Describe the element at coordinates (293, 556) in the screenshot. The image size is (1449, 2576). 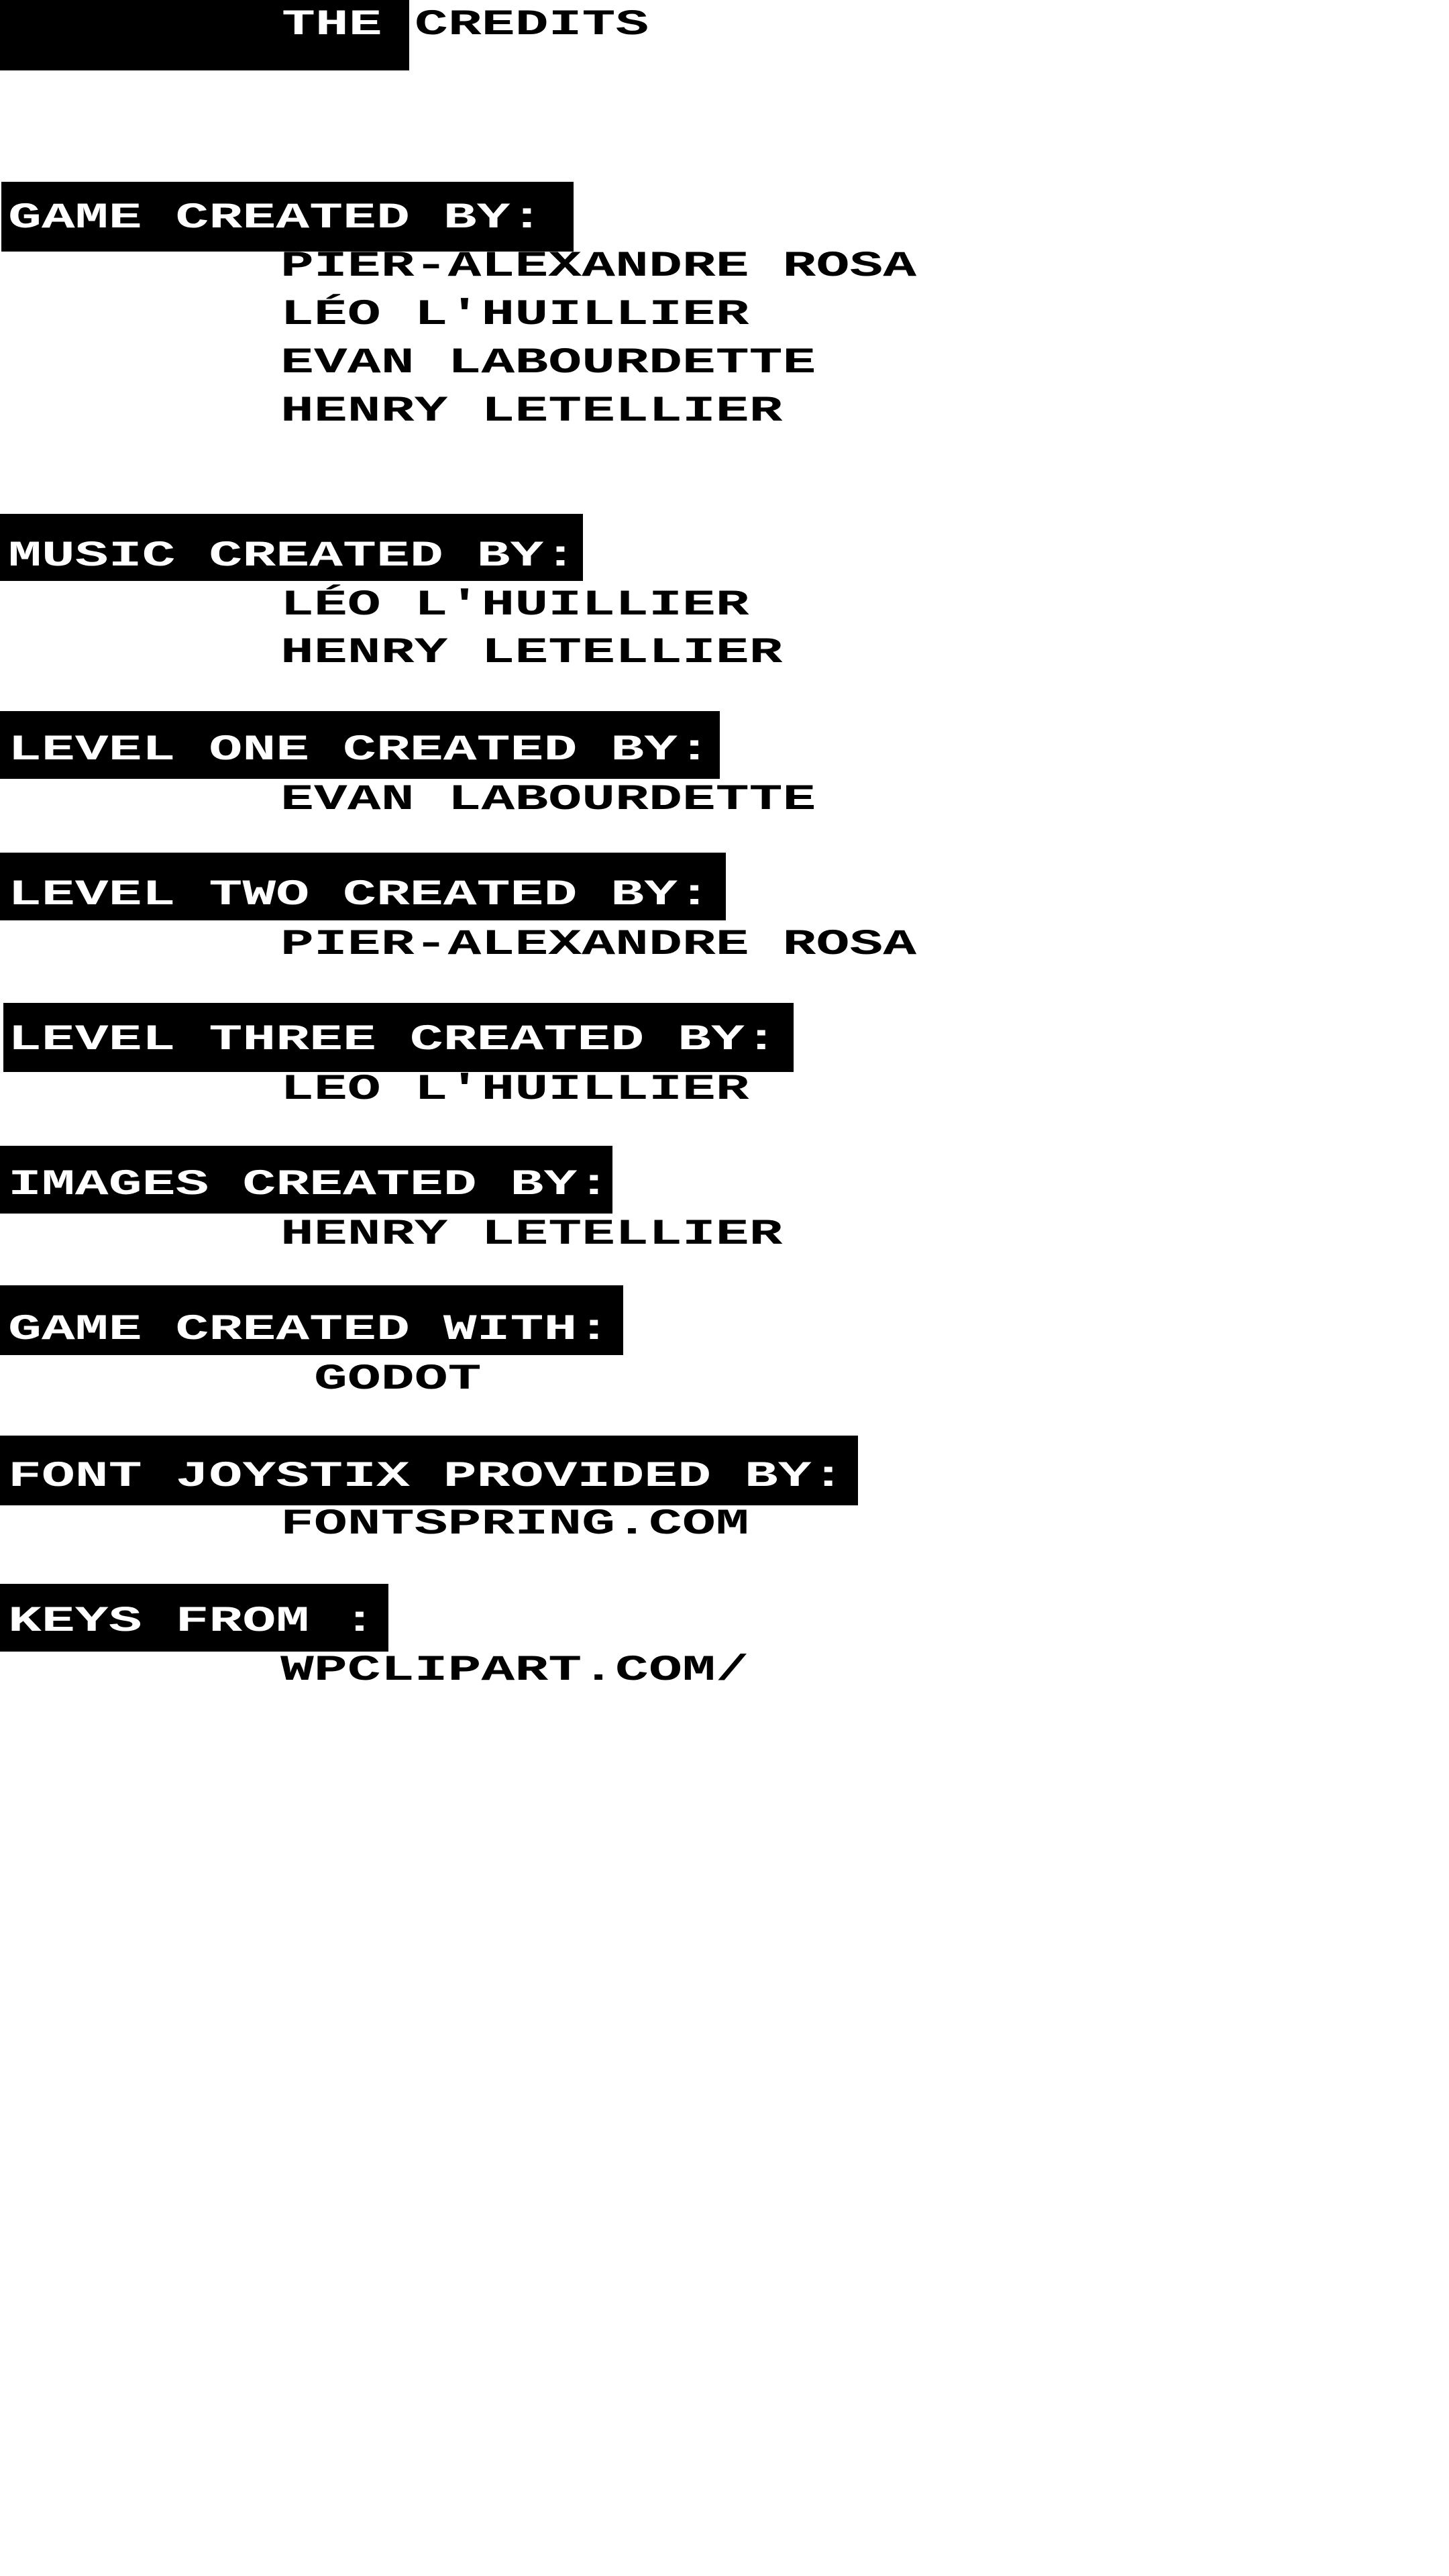
I see `heading-text: MUSIC CREATED BY:` at that location.